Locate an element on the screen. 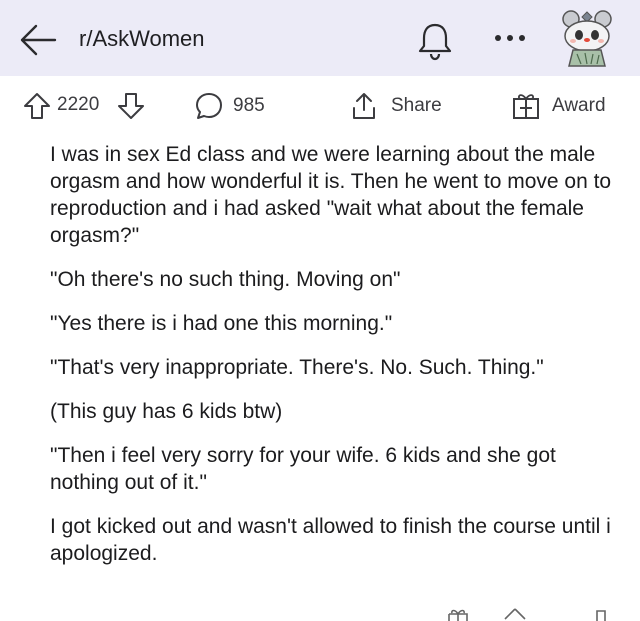 Image resolution: width=640 pixels, height=621 pixels. share-icon is located at coordinates (364, 106).